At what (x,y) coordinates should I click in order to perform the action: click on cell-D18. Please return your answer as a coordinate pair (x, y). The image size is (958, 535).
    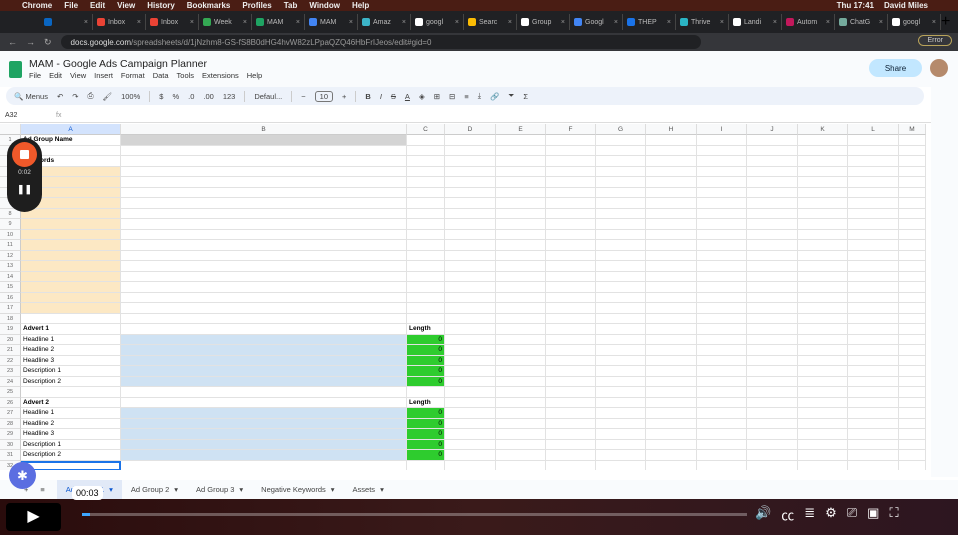
    Looking at the image, I should click on (470, 318).